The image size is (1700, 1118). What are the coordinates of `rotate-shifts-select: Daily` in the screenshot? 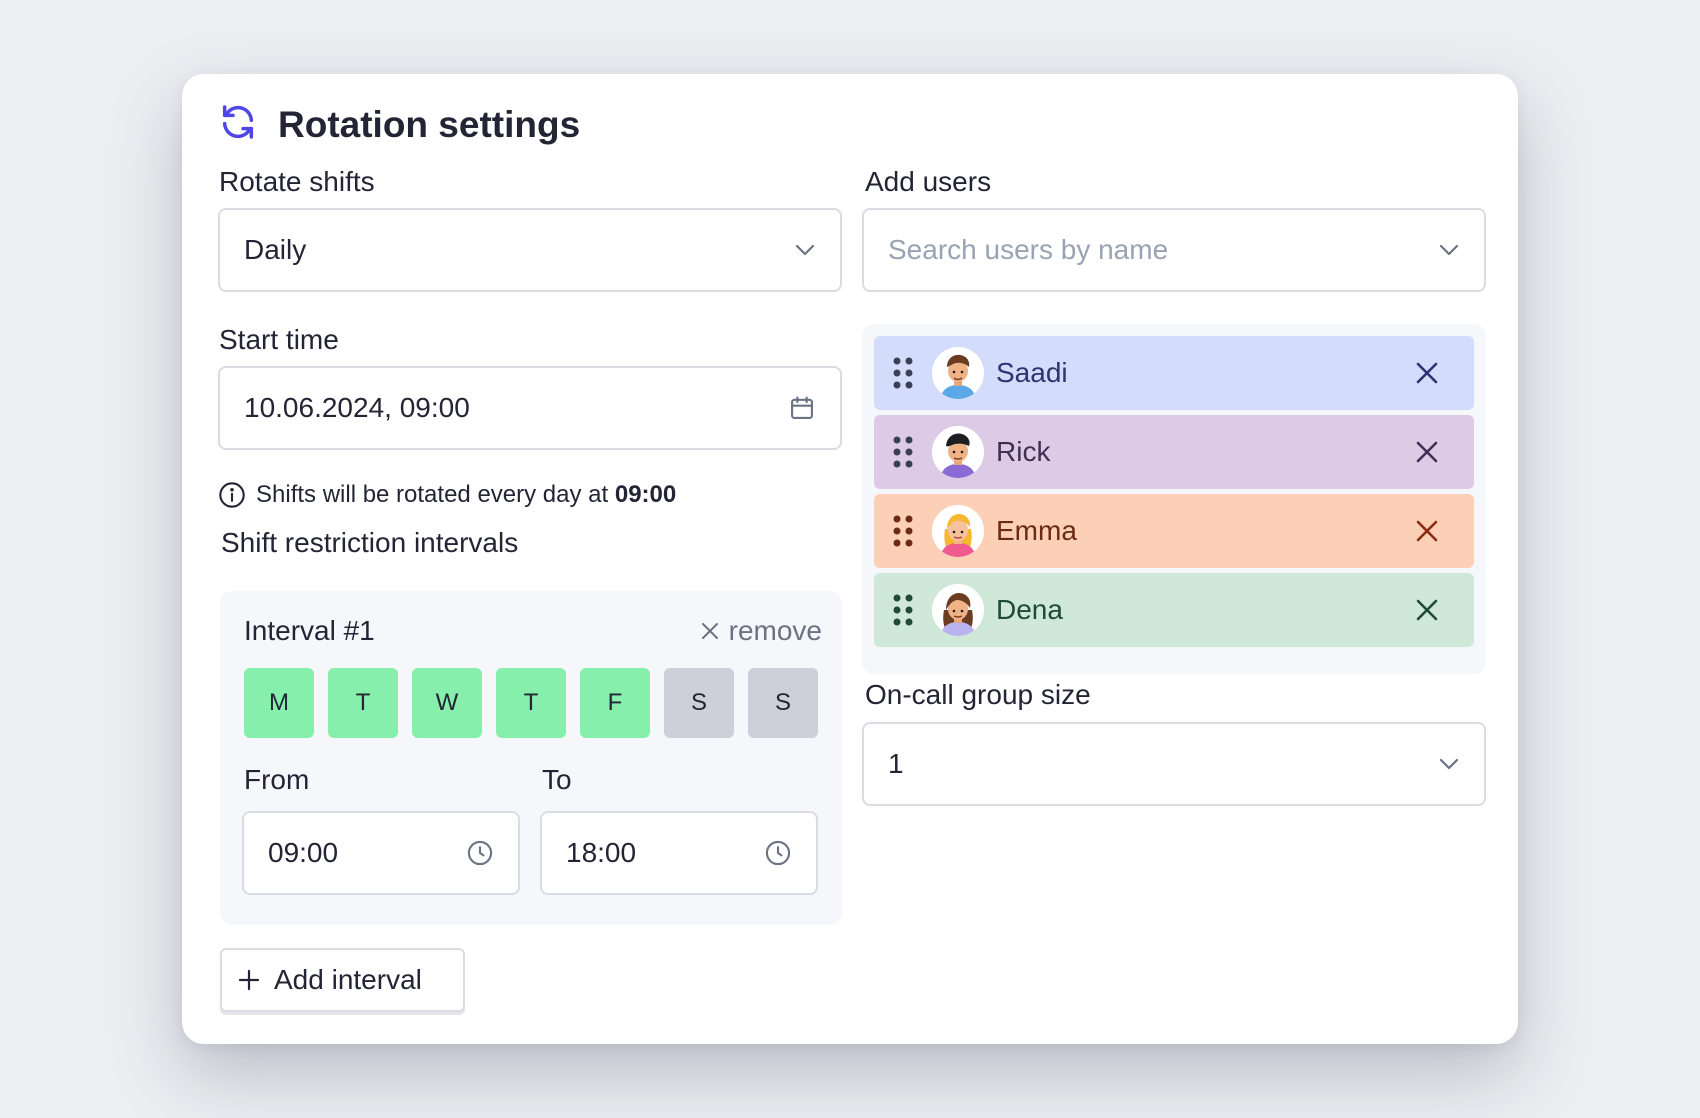 It's located at (530, 250).